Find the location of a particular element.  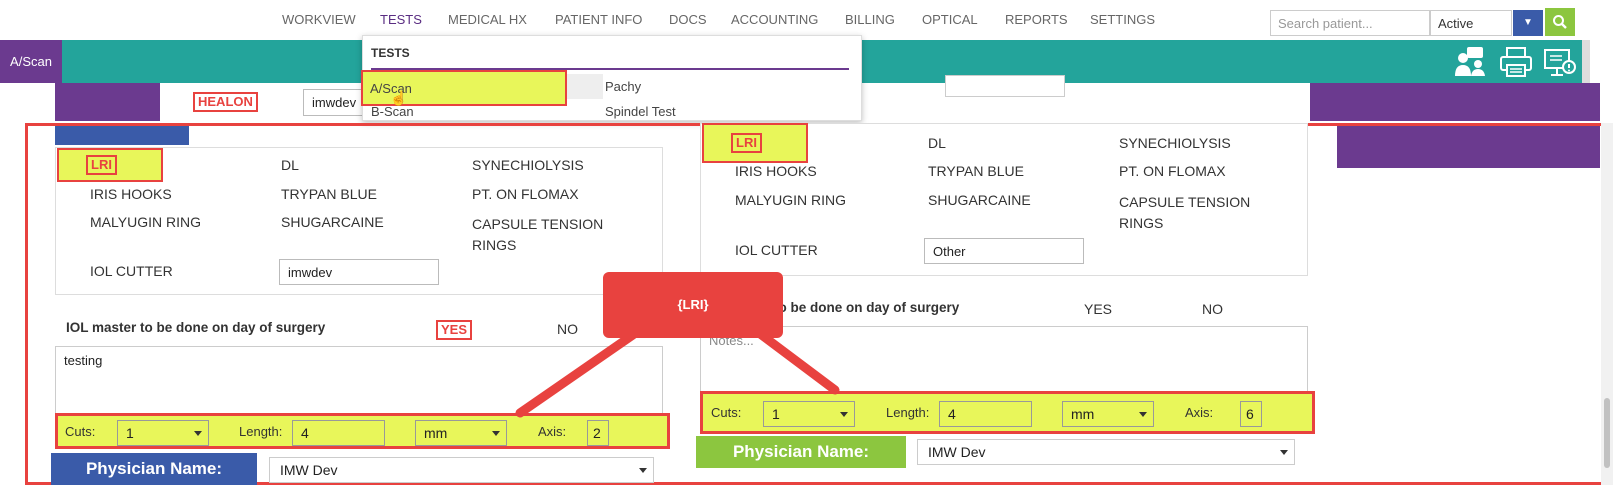

right-physician-select: IMW Dev is located at coordinates (1106, 452).